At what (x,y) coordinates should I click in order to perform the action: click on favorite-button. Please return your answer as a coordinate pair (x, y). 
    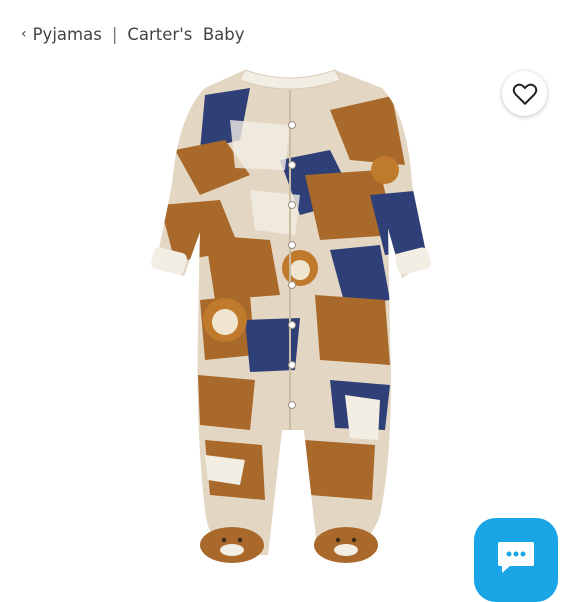
    Looking at the image, I should click on (524, 93).